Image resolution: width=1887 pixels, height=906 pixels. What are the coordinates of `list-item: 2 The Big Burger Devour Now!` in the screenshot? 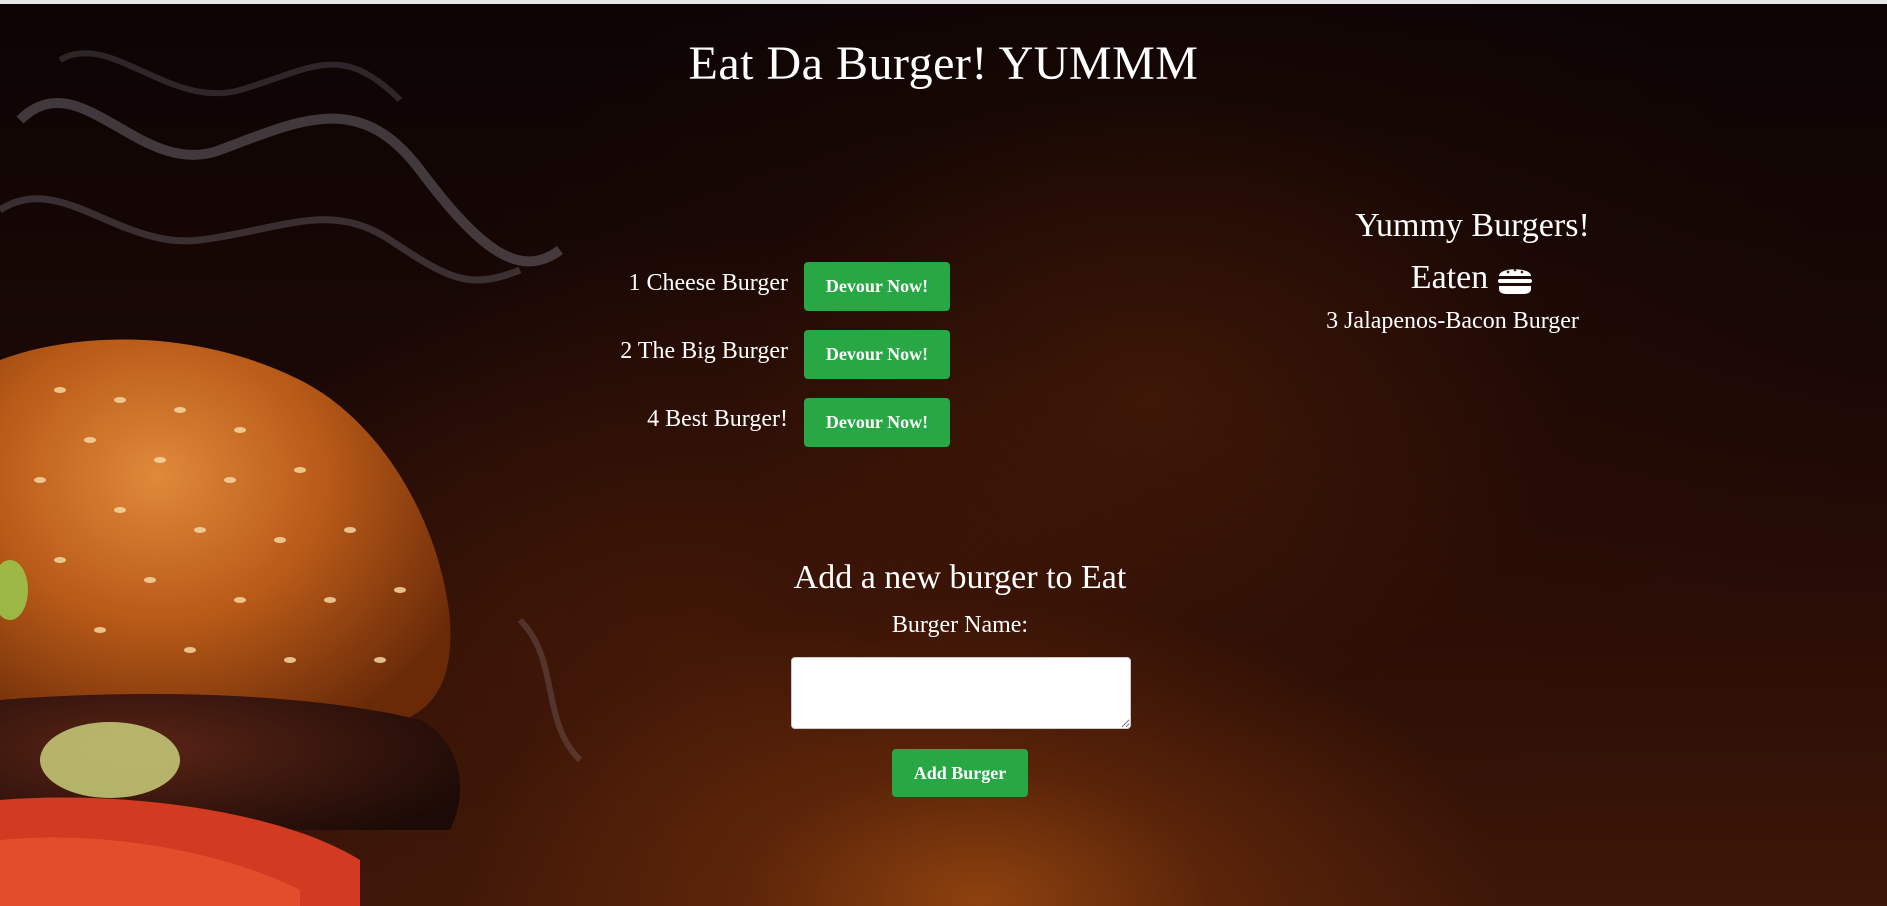 It's located at (735, 354).